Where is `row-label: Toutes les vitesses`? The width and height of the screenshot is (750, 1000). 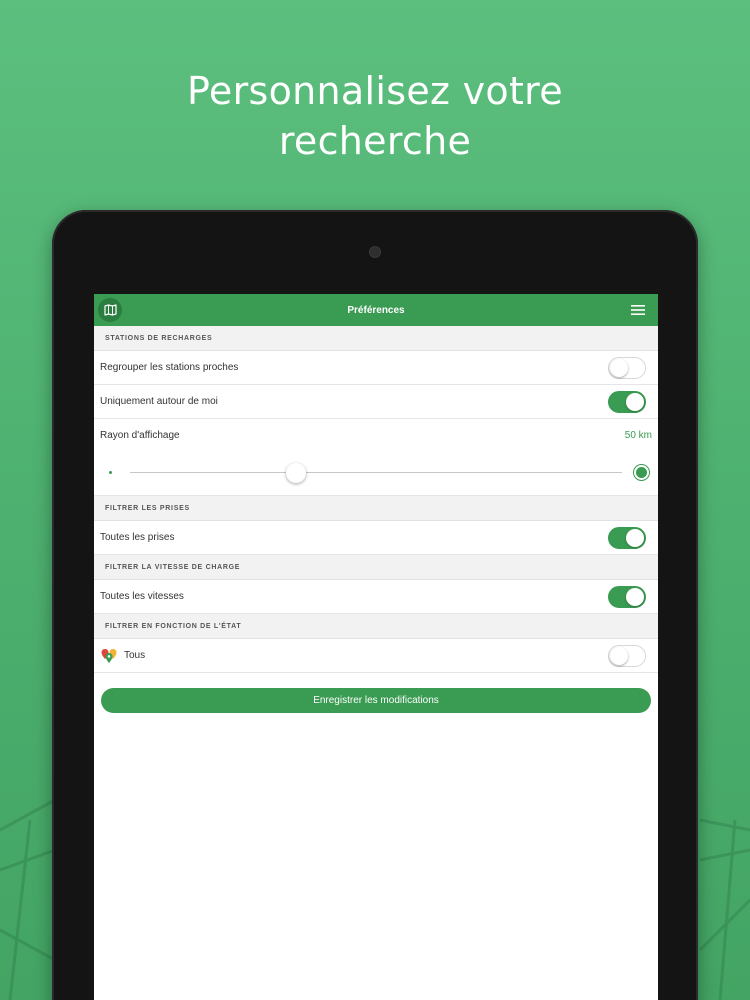 row-label: Toutes les vitesses is located at coordinates (142, 596).